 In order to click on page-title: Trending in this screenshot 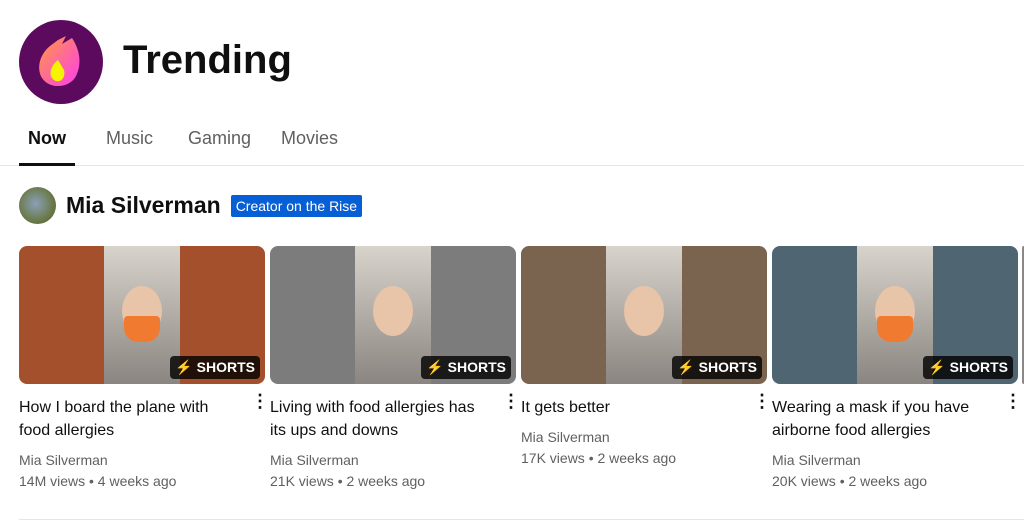, I will do `click(207, 60)`.